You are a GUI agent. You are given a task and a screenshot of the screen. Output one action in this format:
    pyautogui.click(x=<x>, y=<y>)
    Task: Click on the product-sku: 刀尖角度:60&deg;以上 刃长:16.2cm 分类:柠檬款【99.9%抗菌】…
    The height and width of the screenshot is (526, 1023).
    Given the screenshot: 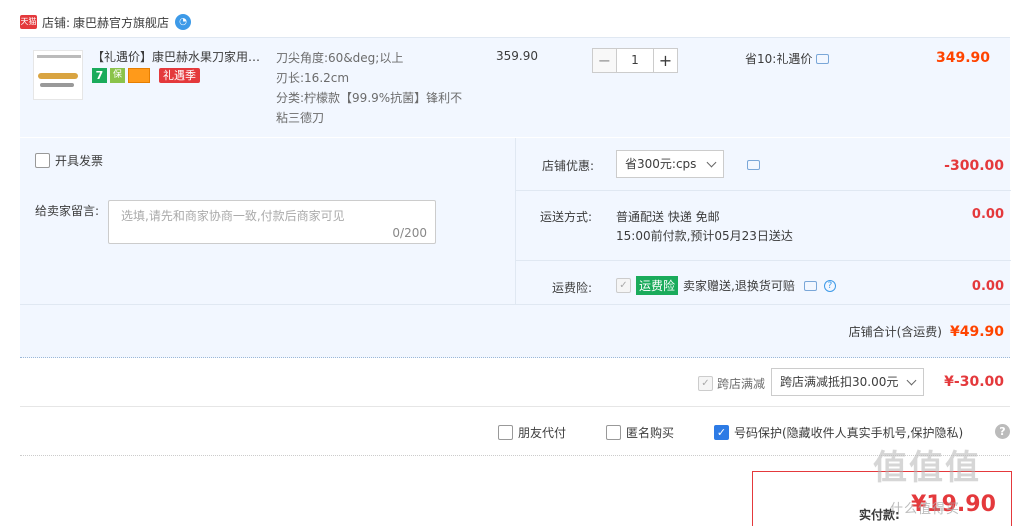 What is the action you would take?
    pyautogui.click(x=371, y=88)
    